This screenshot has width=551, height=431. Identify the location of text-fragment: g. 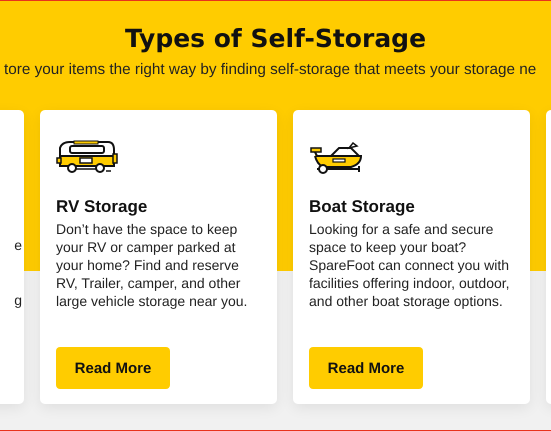
(18, 300).